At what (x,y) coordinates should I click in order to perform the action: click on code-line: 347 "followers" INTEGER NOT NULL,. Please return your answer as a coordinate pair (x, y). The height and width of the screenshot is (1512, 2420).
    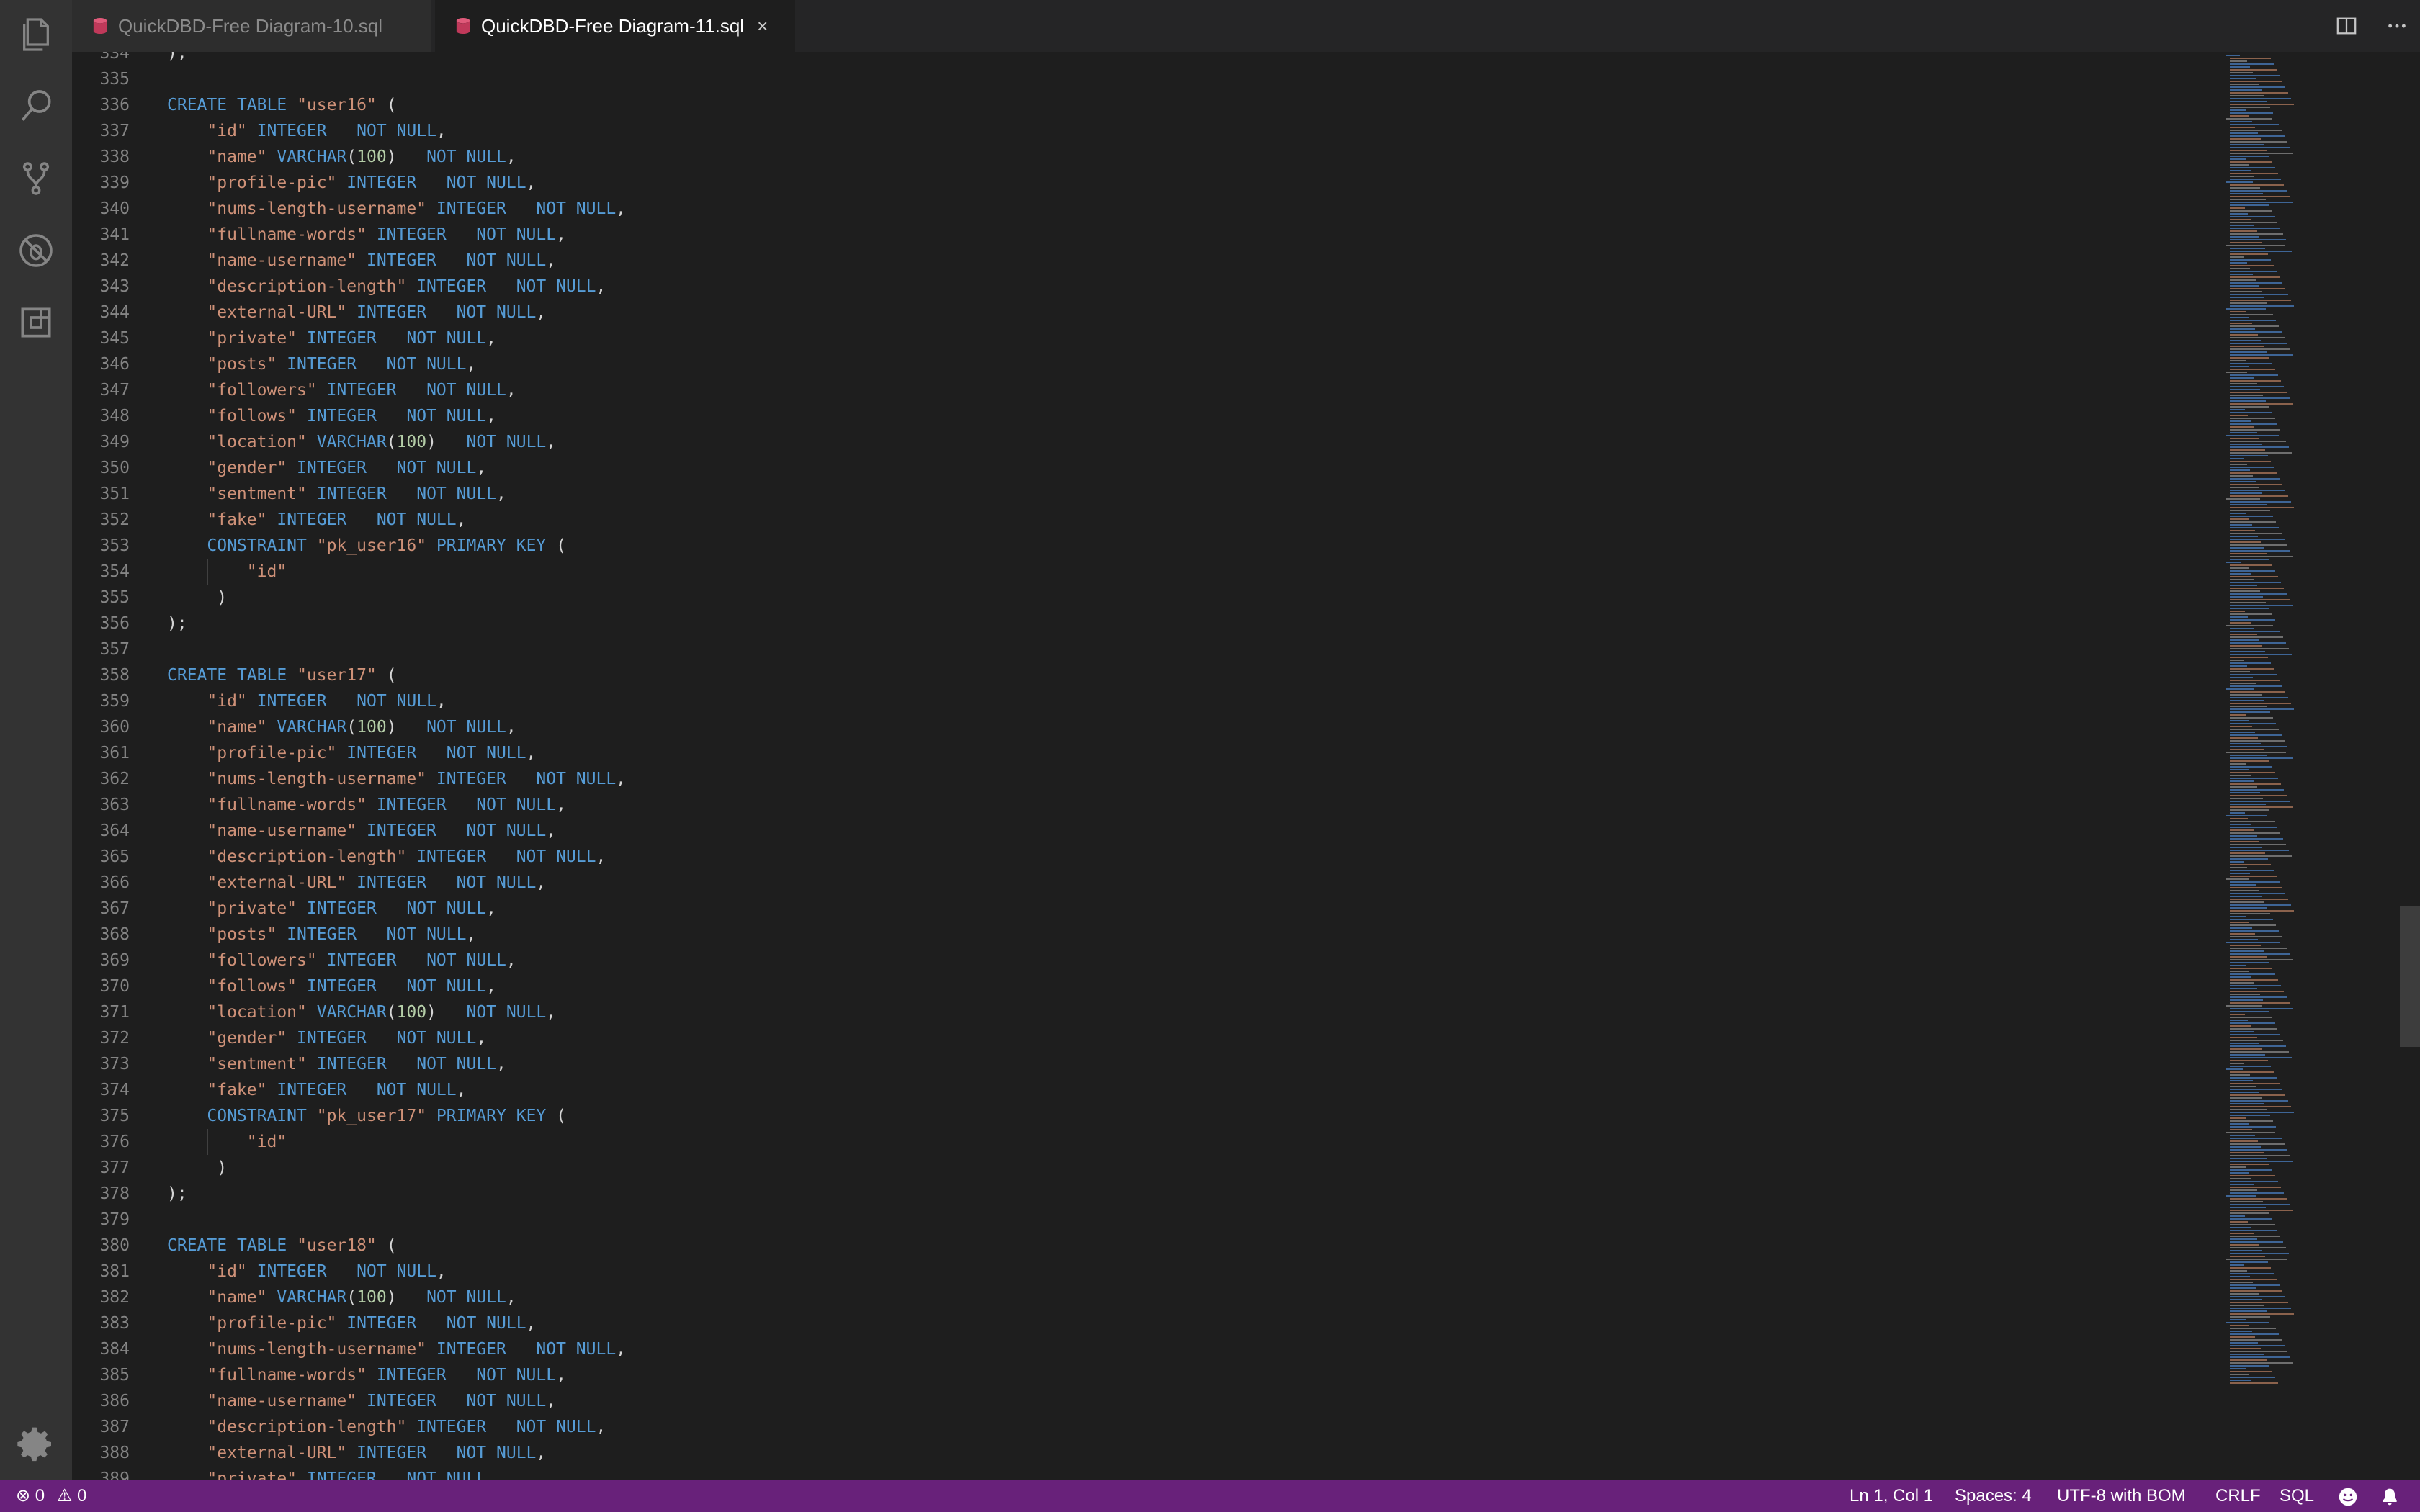
    Looking at the image, I should click on (1134, 390).